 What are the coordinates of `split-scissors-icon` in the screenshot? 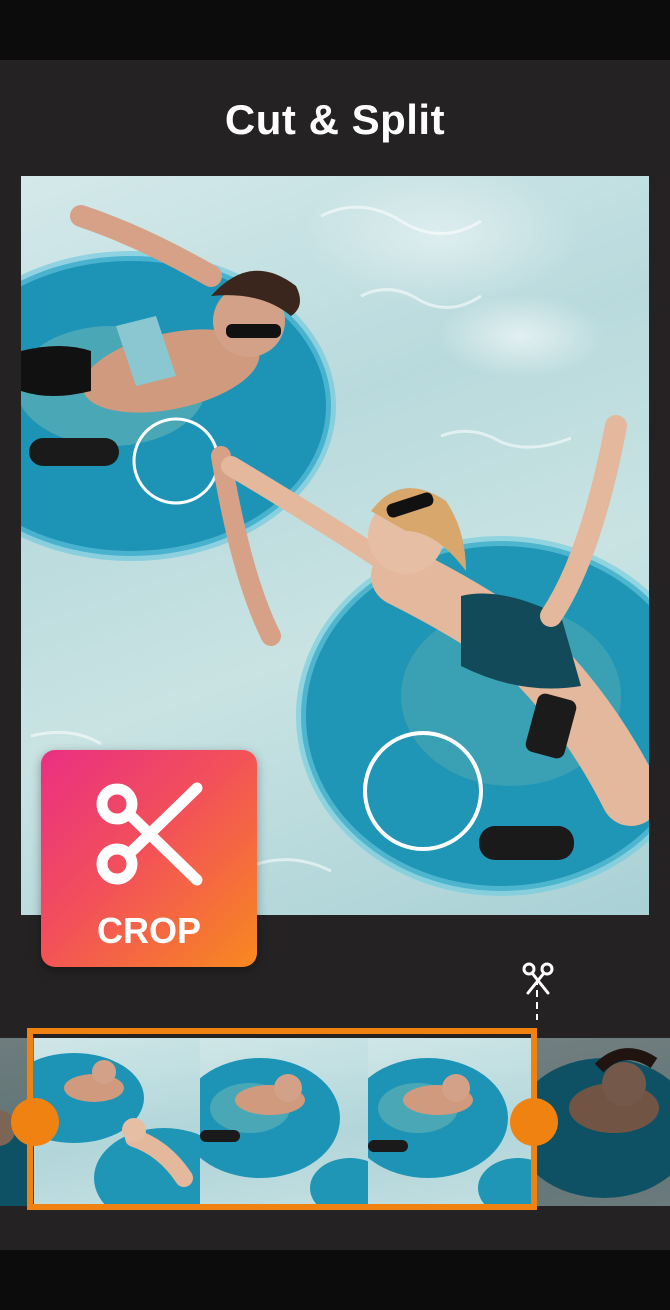 It's located at (538, 980).